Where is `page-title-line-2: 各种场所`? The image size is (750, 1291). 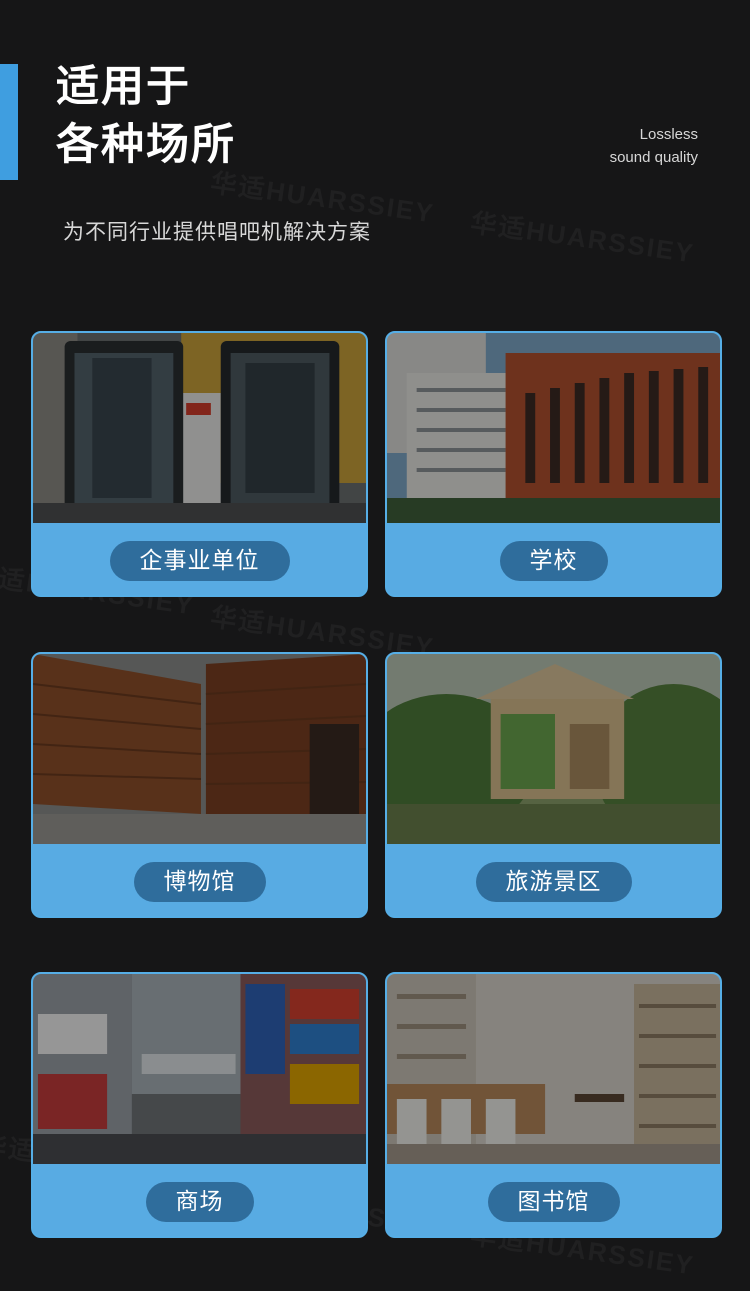 page-title-line-2: 各种场所 is located at coordinates (146, 145).